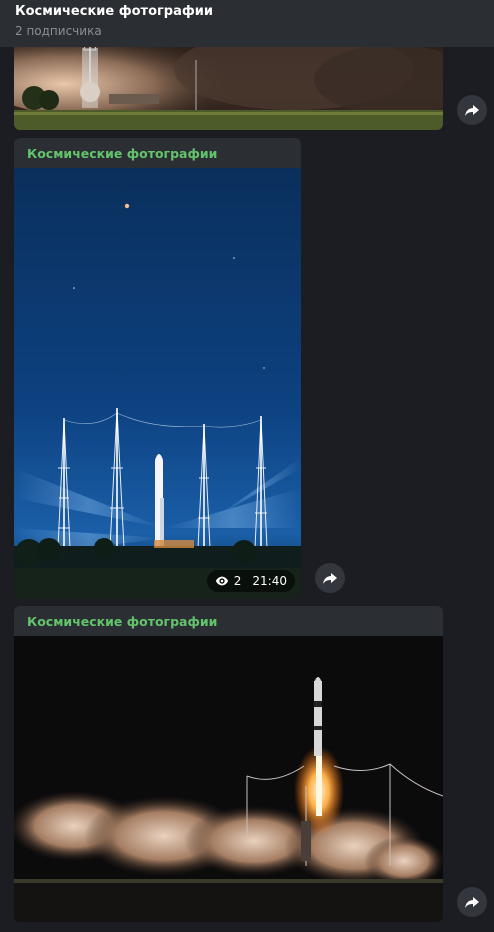 The height and width of the screenshot is (932, 494). I want to click on subscriber-count: 2 подписчика, so click(58, 31).